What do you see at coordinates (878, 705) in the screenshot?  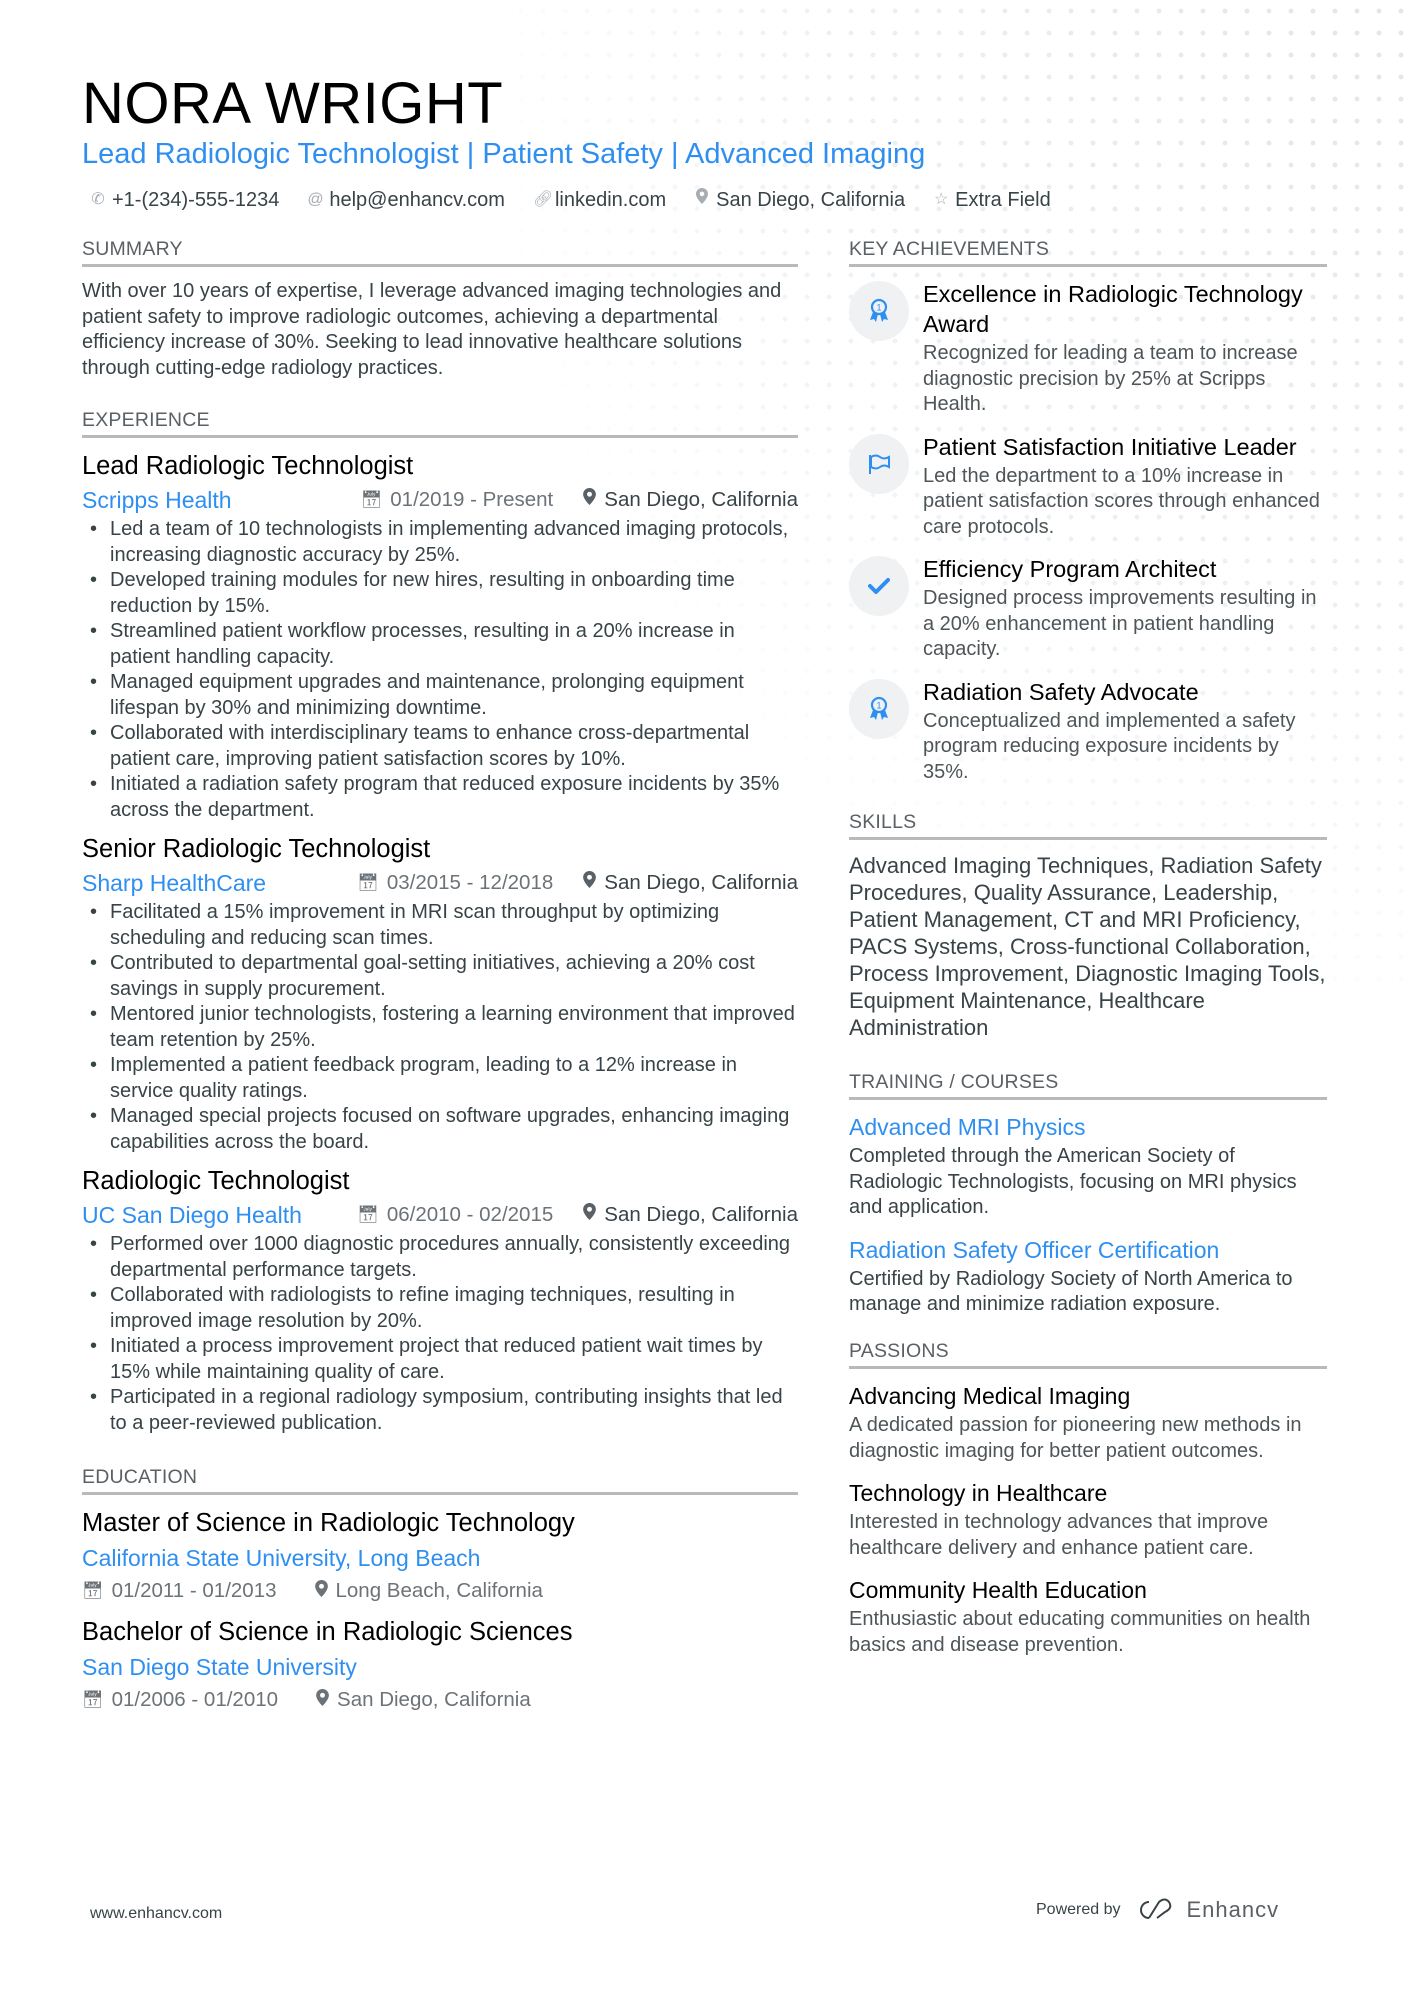 I see `svg-text: 1` at bounding box center [878, 705].